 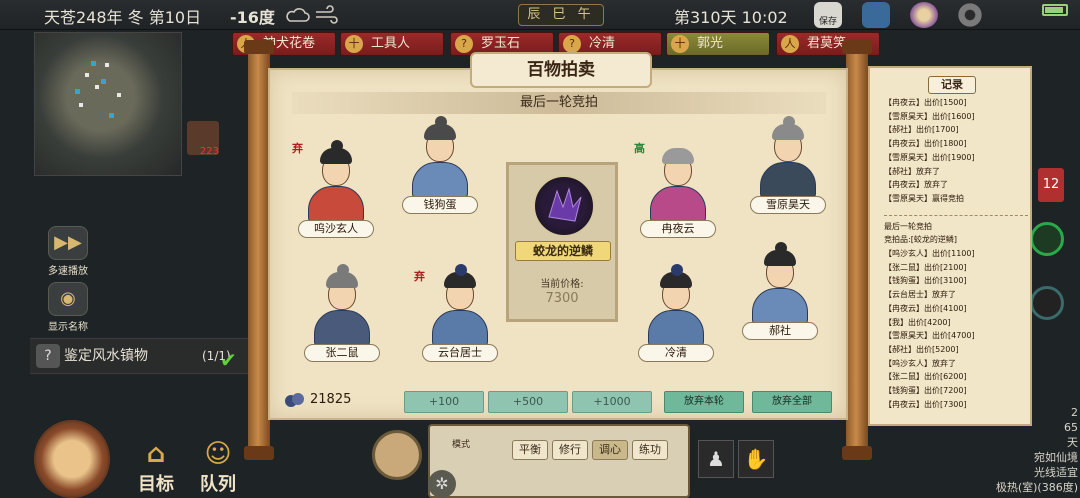 I want to click on notification-badge: 12, so click(x=1051, y=185).